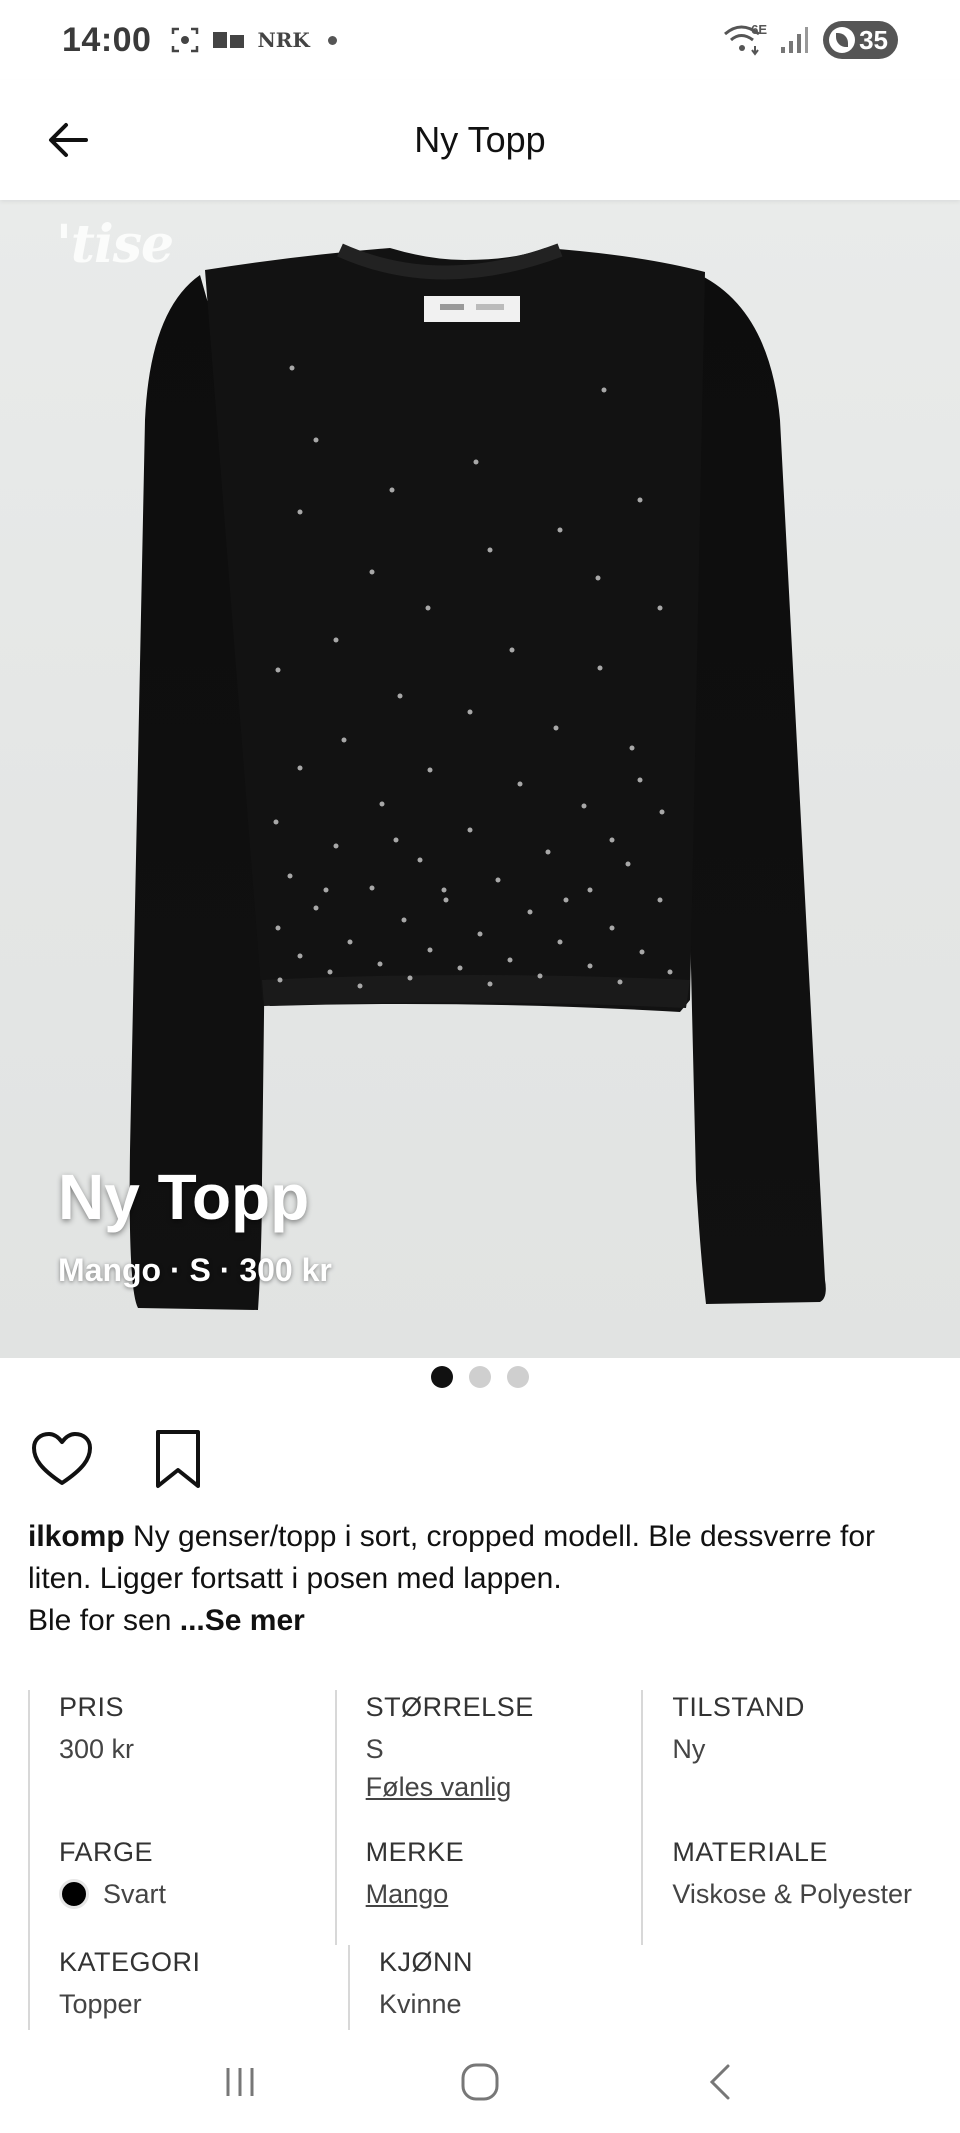 Image resolution: width=960 pixels, height=2133 pixels. I want to click on details-row: KATEGORI Topper KJØNN Kvinne, so click(488, 1990).